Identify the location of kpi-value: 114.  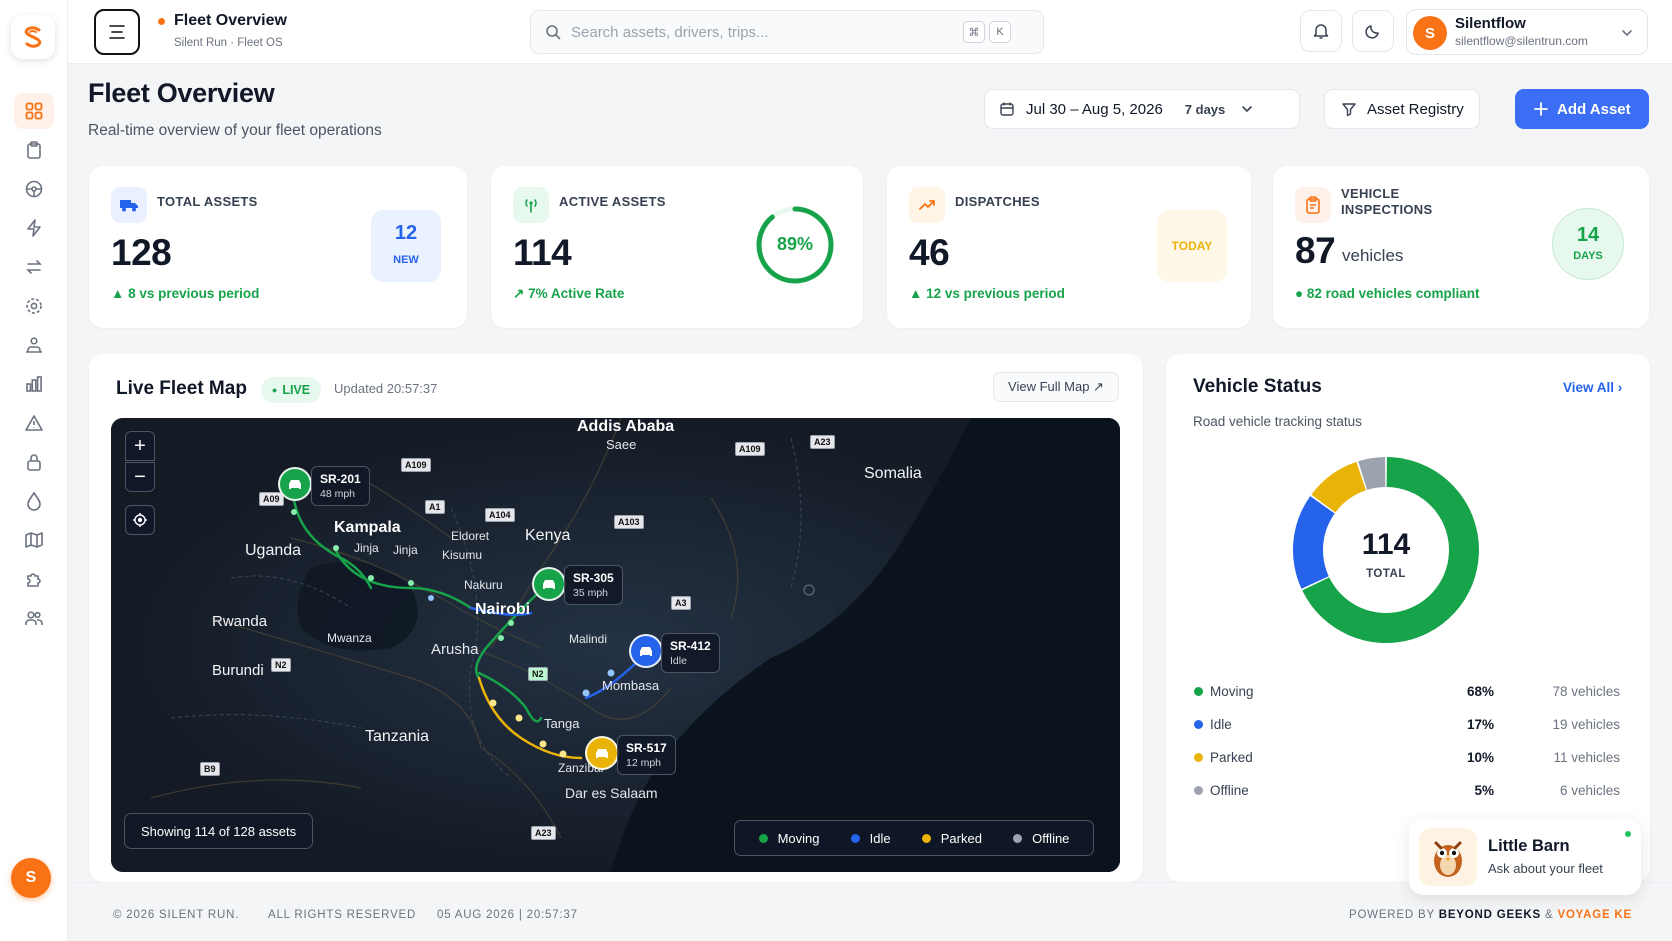
(542, 252).